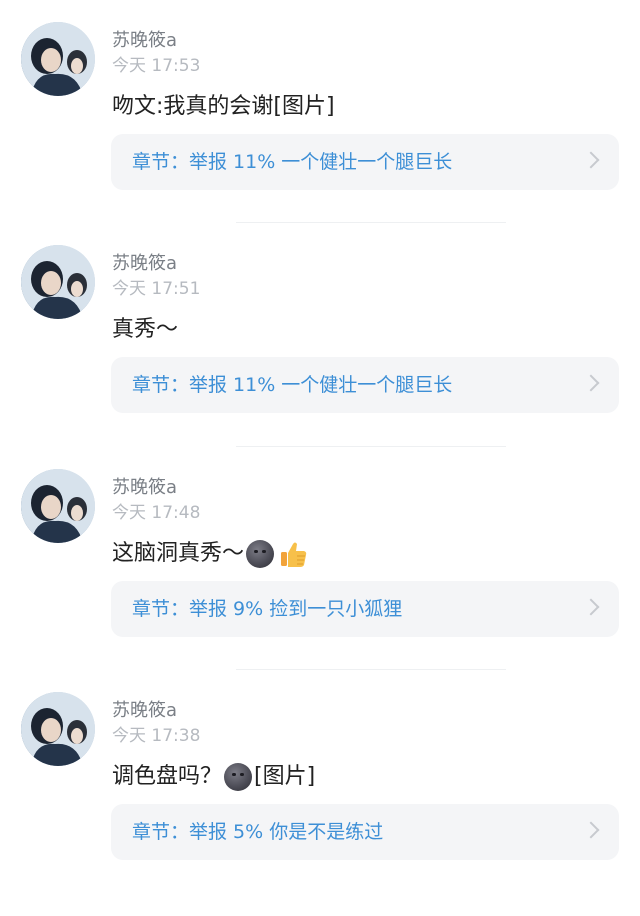  I want to click on comment-text: 这脑洞真秀～, so click(210, 554).